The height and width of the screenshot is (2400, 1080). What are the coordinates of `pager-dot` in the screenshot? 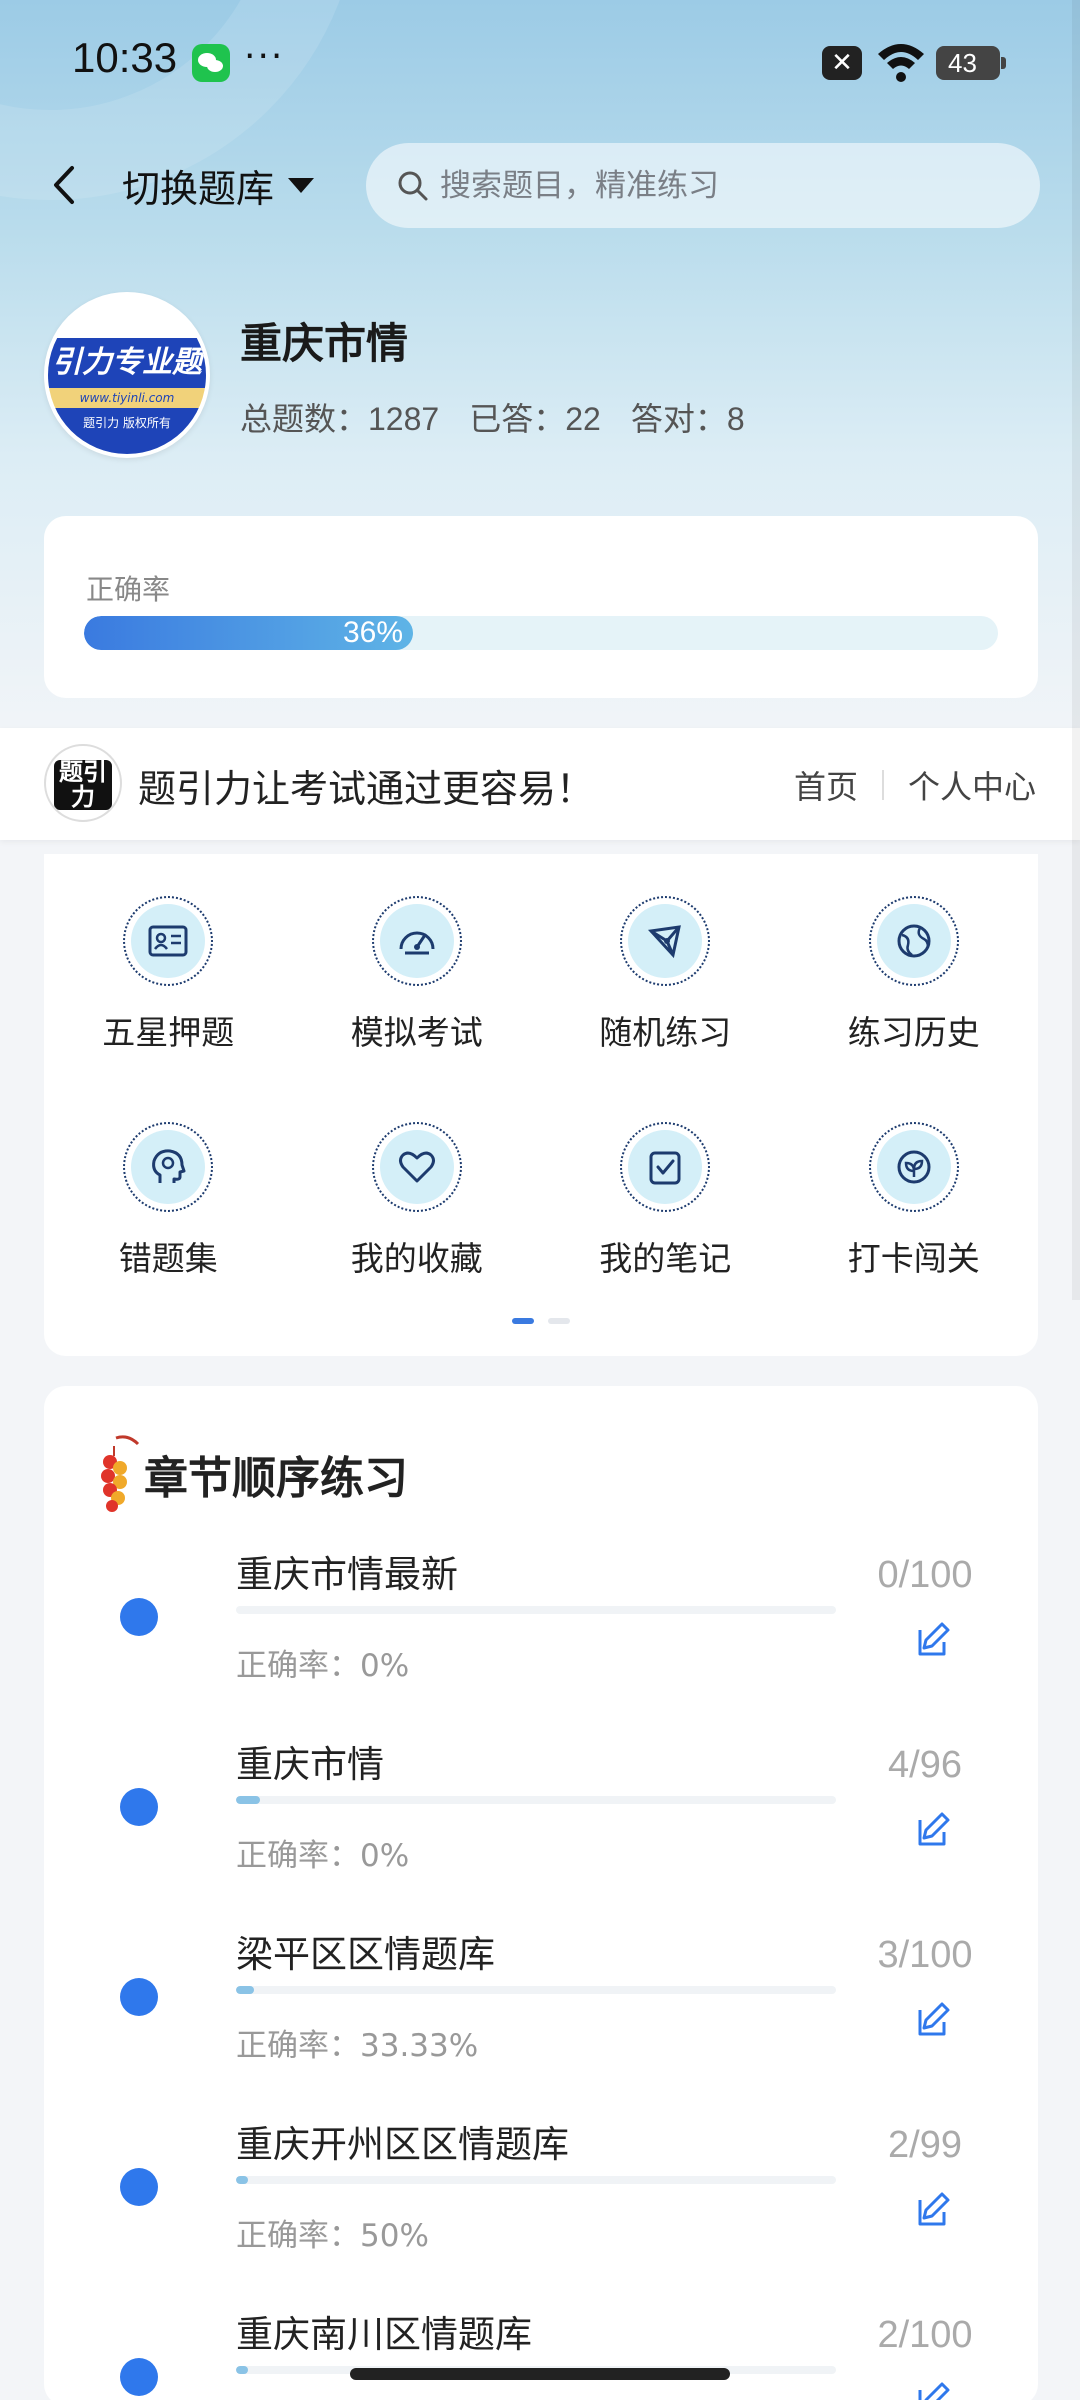 It's located at (559, 1321).